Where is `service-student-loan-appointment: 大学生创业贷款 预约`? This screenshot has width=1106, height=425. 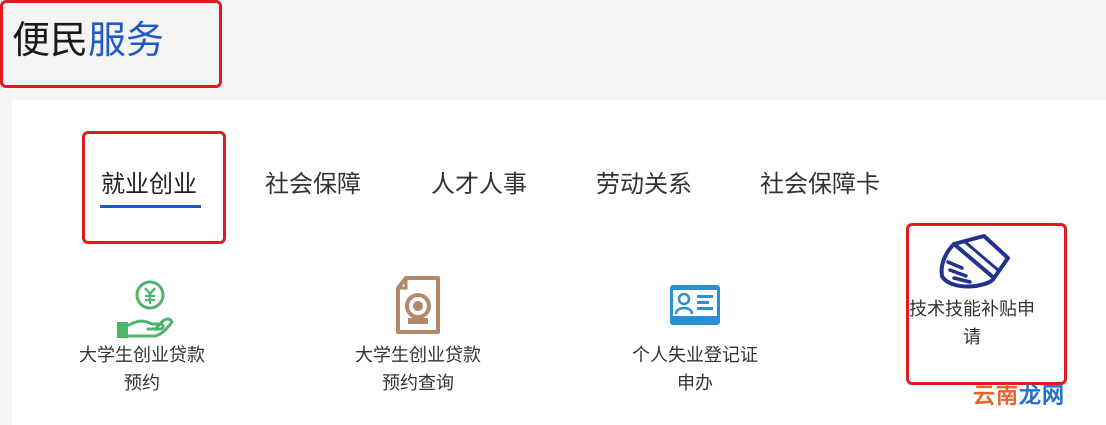 service-student-loan-appointment: 大学生创业贷款 预约 is located at coordinates (142, 335).